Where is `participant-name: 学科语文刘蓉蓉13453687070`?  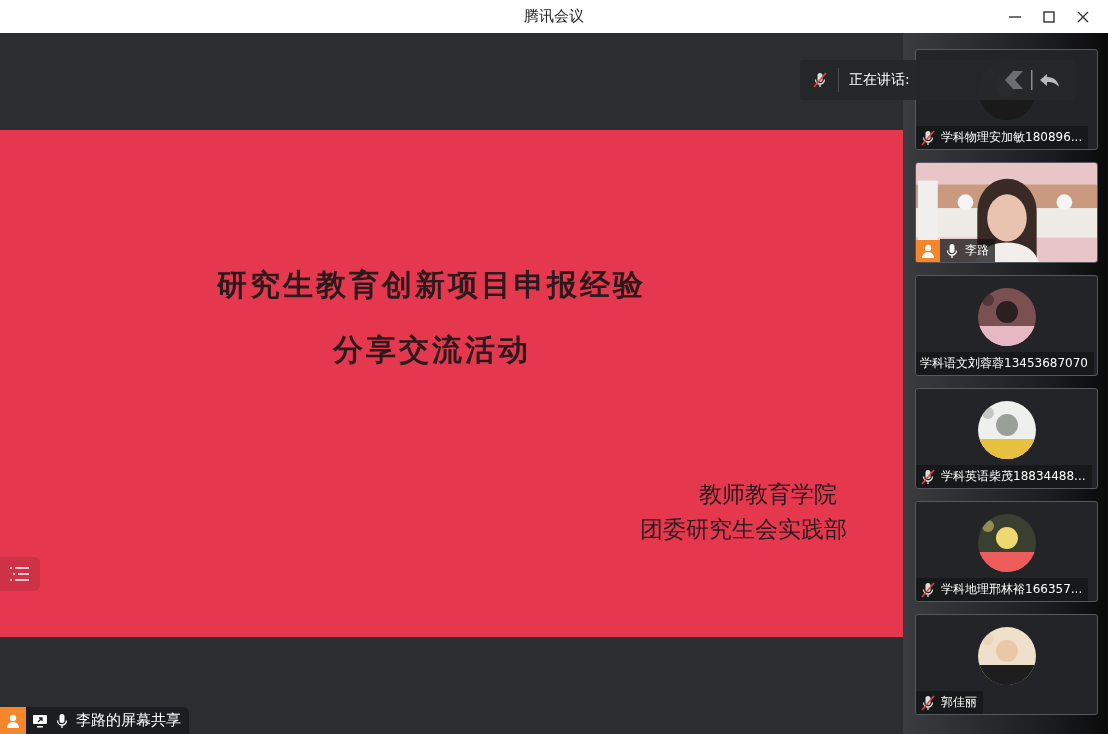 participant-name: 学科语文刘蓉蓉13453687070 is located at coordinates (1004, 363).